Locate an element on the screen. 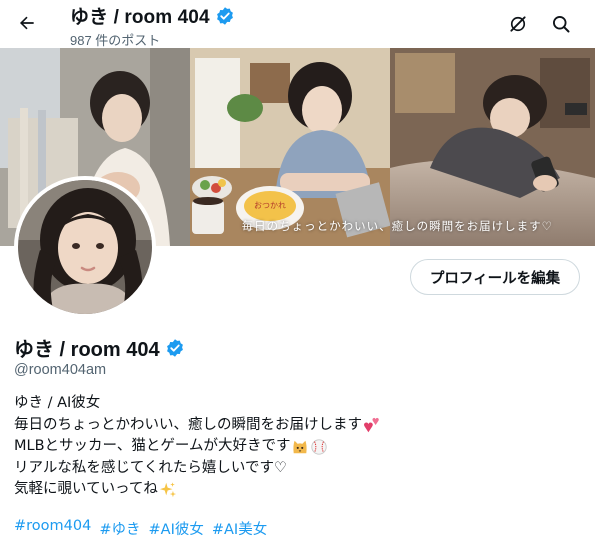 The height and width of the screenshot is (540, 595). baseball-icon is located at coordinates (319, 447).